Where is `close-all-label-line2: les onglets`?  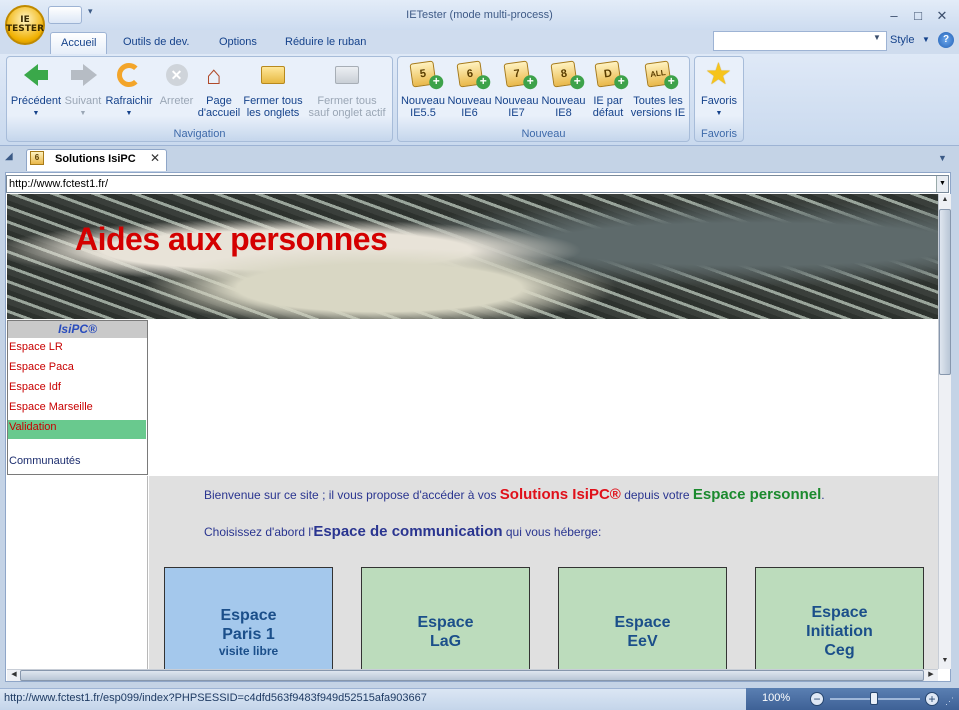 close-all-label-line2: les onglets is located at coordinates (273, 113).